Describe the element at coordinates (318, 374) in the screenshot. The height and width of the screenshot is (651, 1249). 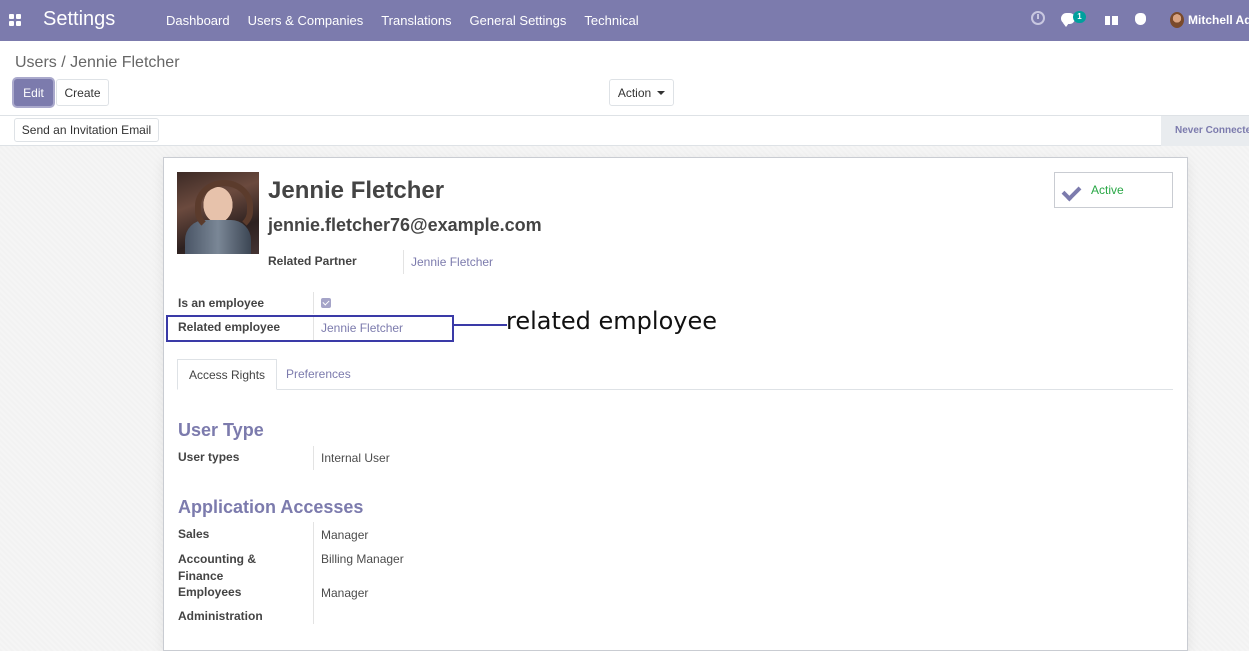
I see `tab-preferences: Preferences` at that location.